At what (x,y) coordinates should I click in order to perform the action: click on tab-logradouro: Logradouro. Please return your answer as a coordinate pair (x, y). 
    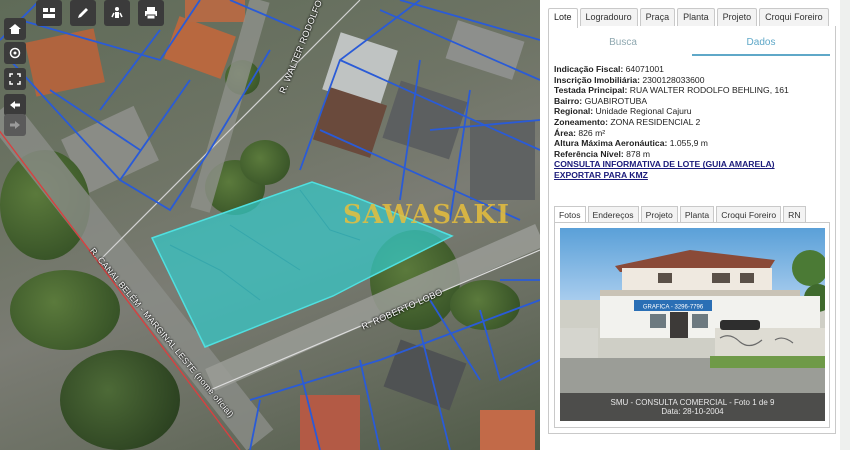
    Looking at the image, I should click on (608, 17).